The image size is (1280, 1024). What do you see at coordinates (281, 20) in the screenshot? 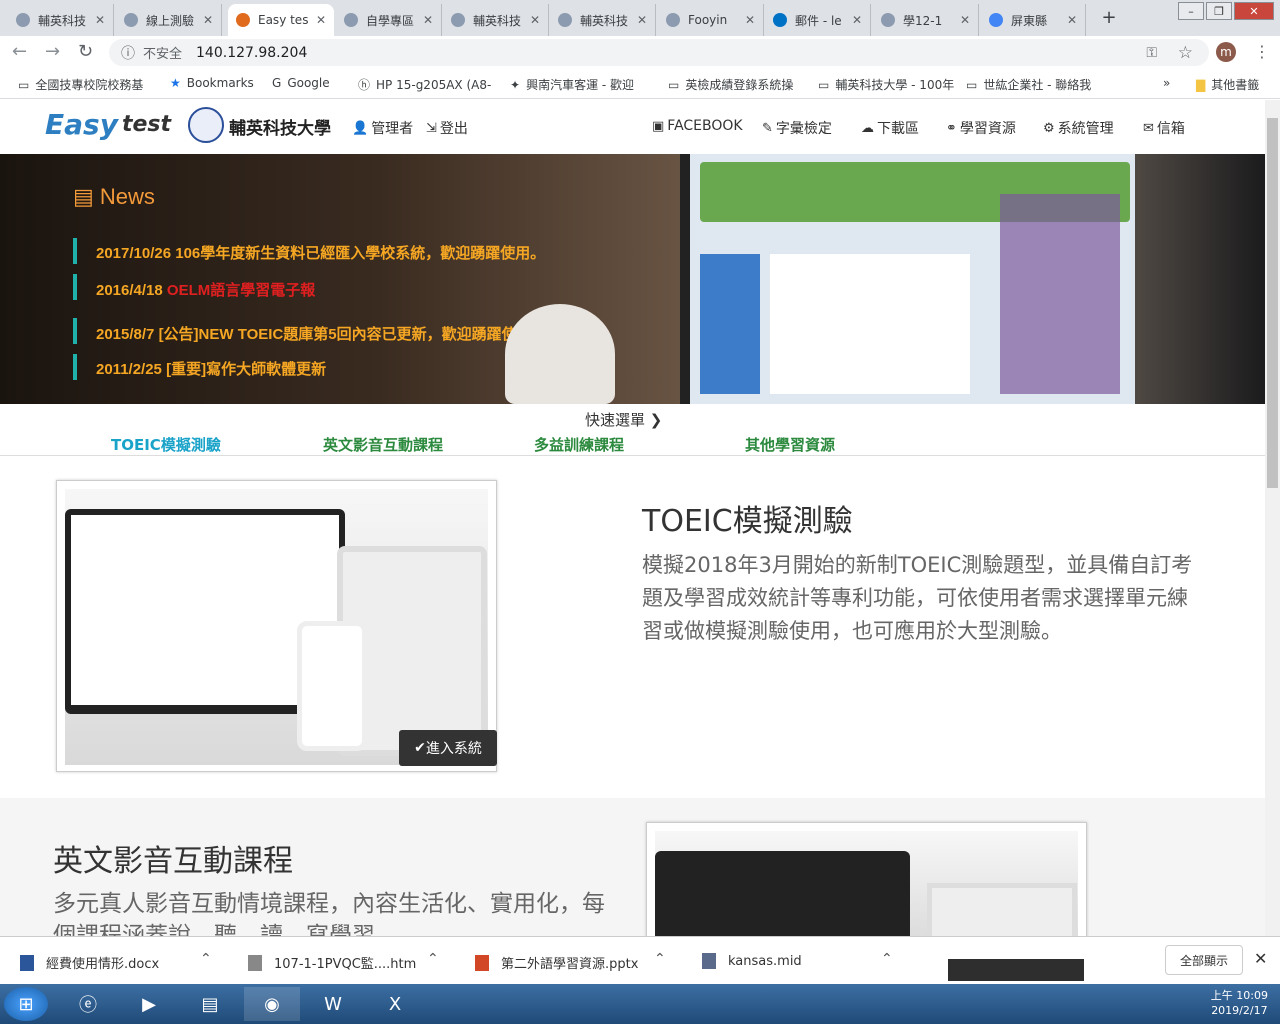
I see `browser-tab: Easy tes ✕` at bounding box center [281, 20].